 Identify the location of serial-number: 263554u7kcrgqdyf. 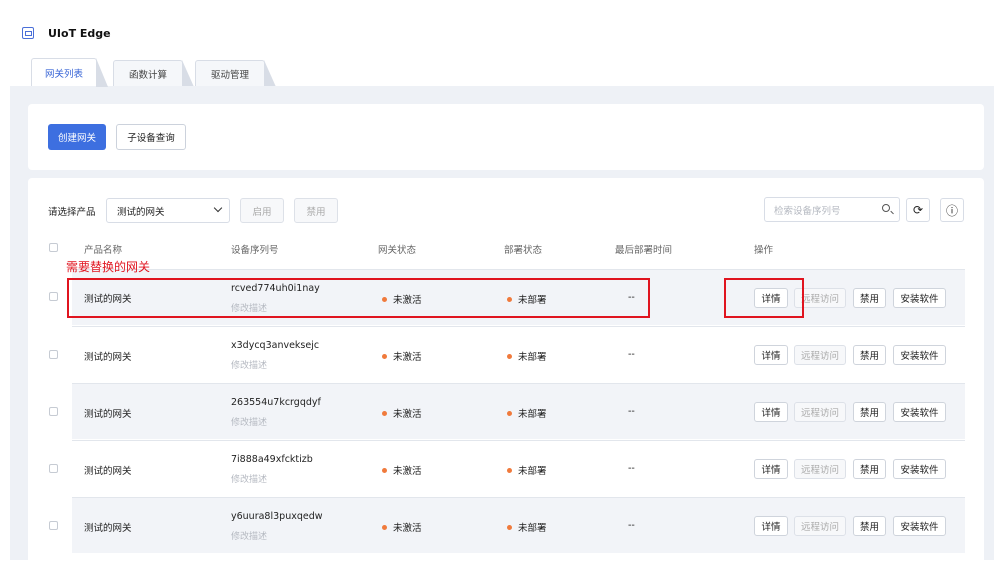
(276, 402).